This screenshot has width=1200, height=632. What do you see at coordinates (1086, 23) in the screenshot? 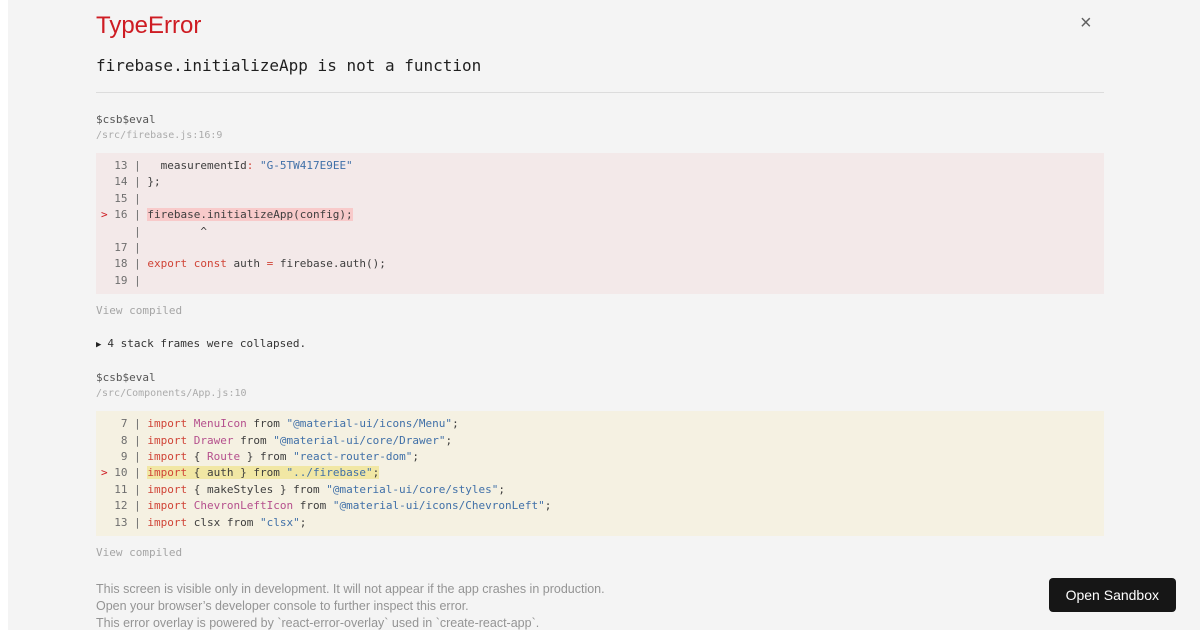
I see `close-icon: ×` at bounding box center [1086, 23].